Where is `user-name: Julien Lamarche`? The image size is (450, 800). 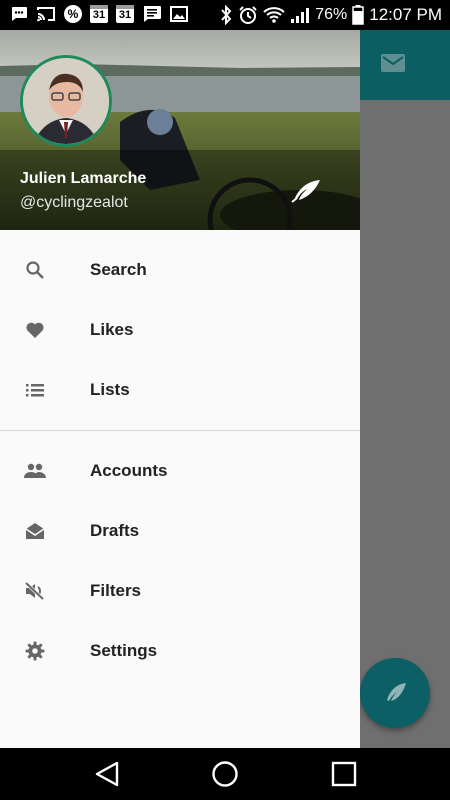 user-name: Julien Lamarche is located at coordinates (83, 178).